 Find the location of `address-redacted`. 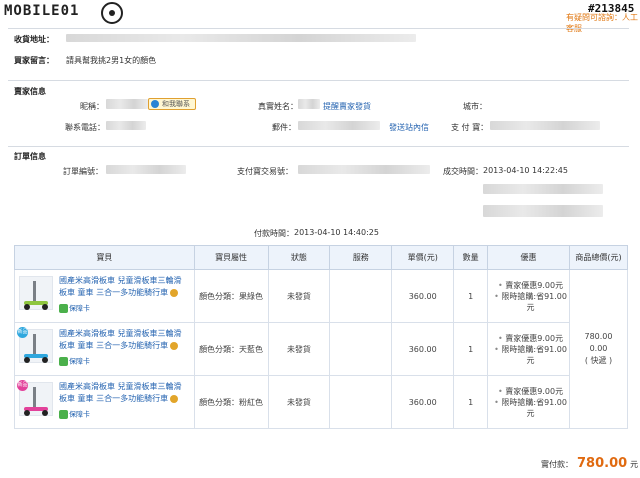

address-redacted is located at coordinates (241, 38).